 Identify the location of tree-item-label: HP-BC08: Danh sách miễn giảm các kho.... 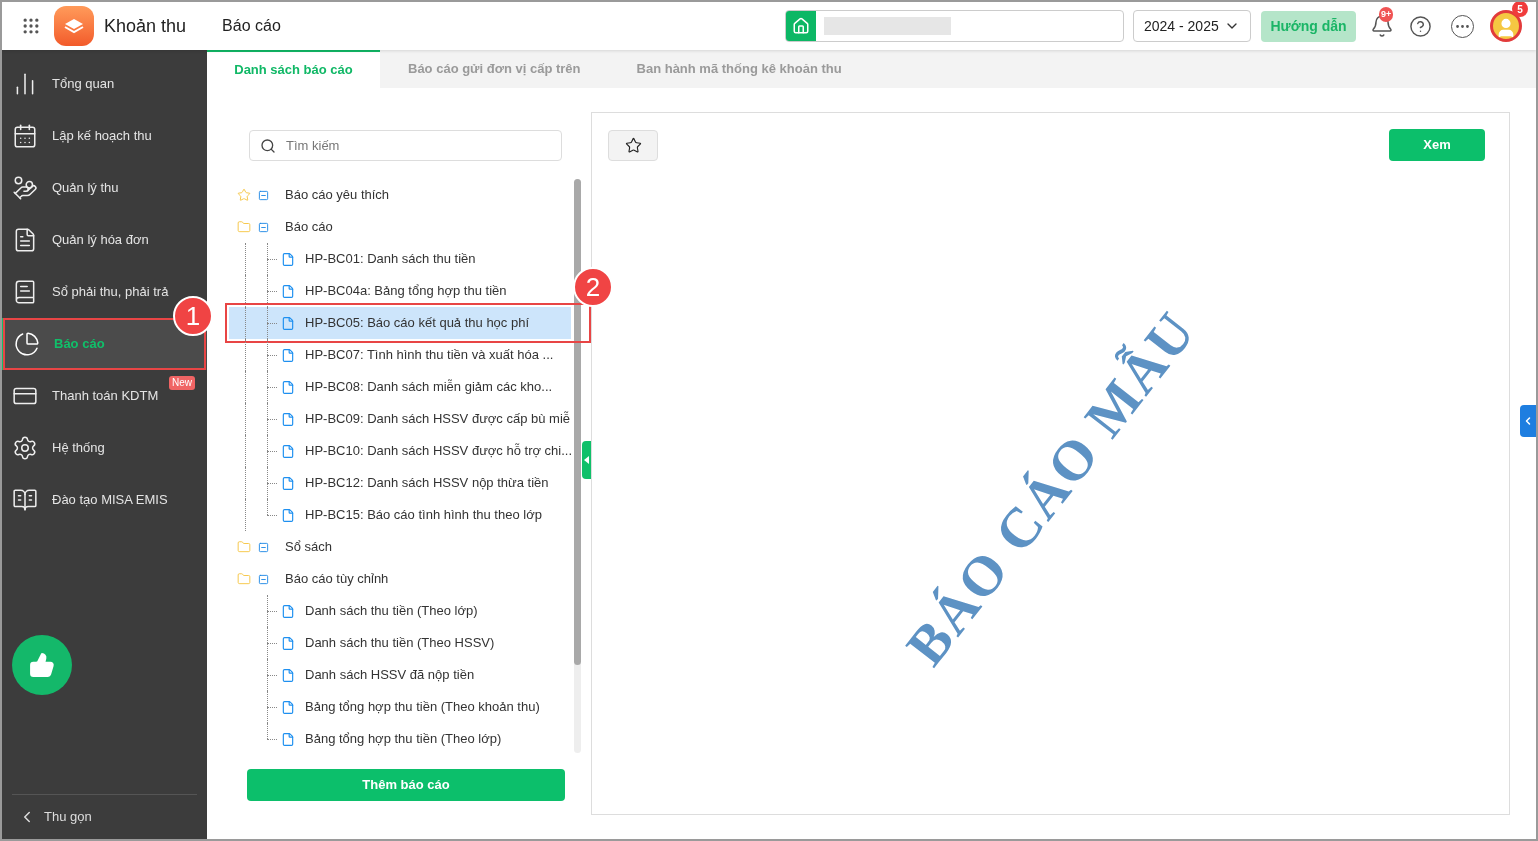
(429, 387).